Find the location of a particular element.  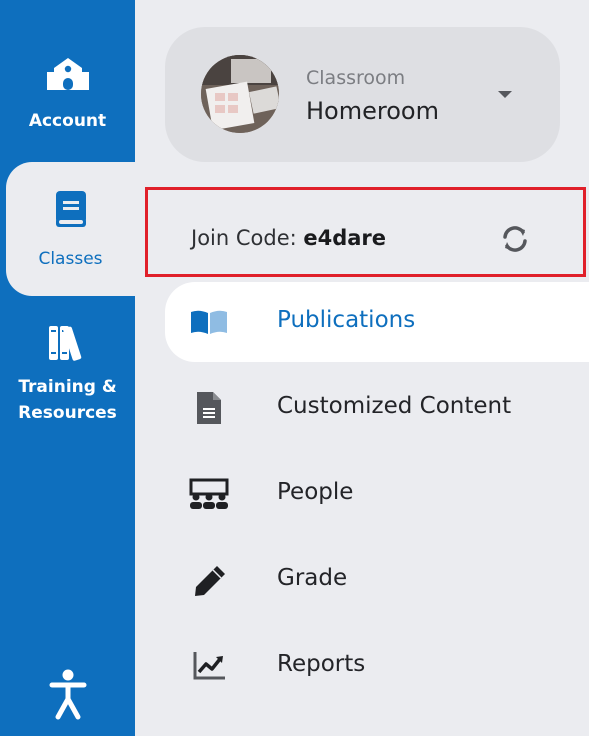

refresh-icon is located at coordinates (515, 239).